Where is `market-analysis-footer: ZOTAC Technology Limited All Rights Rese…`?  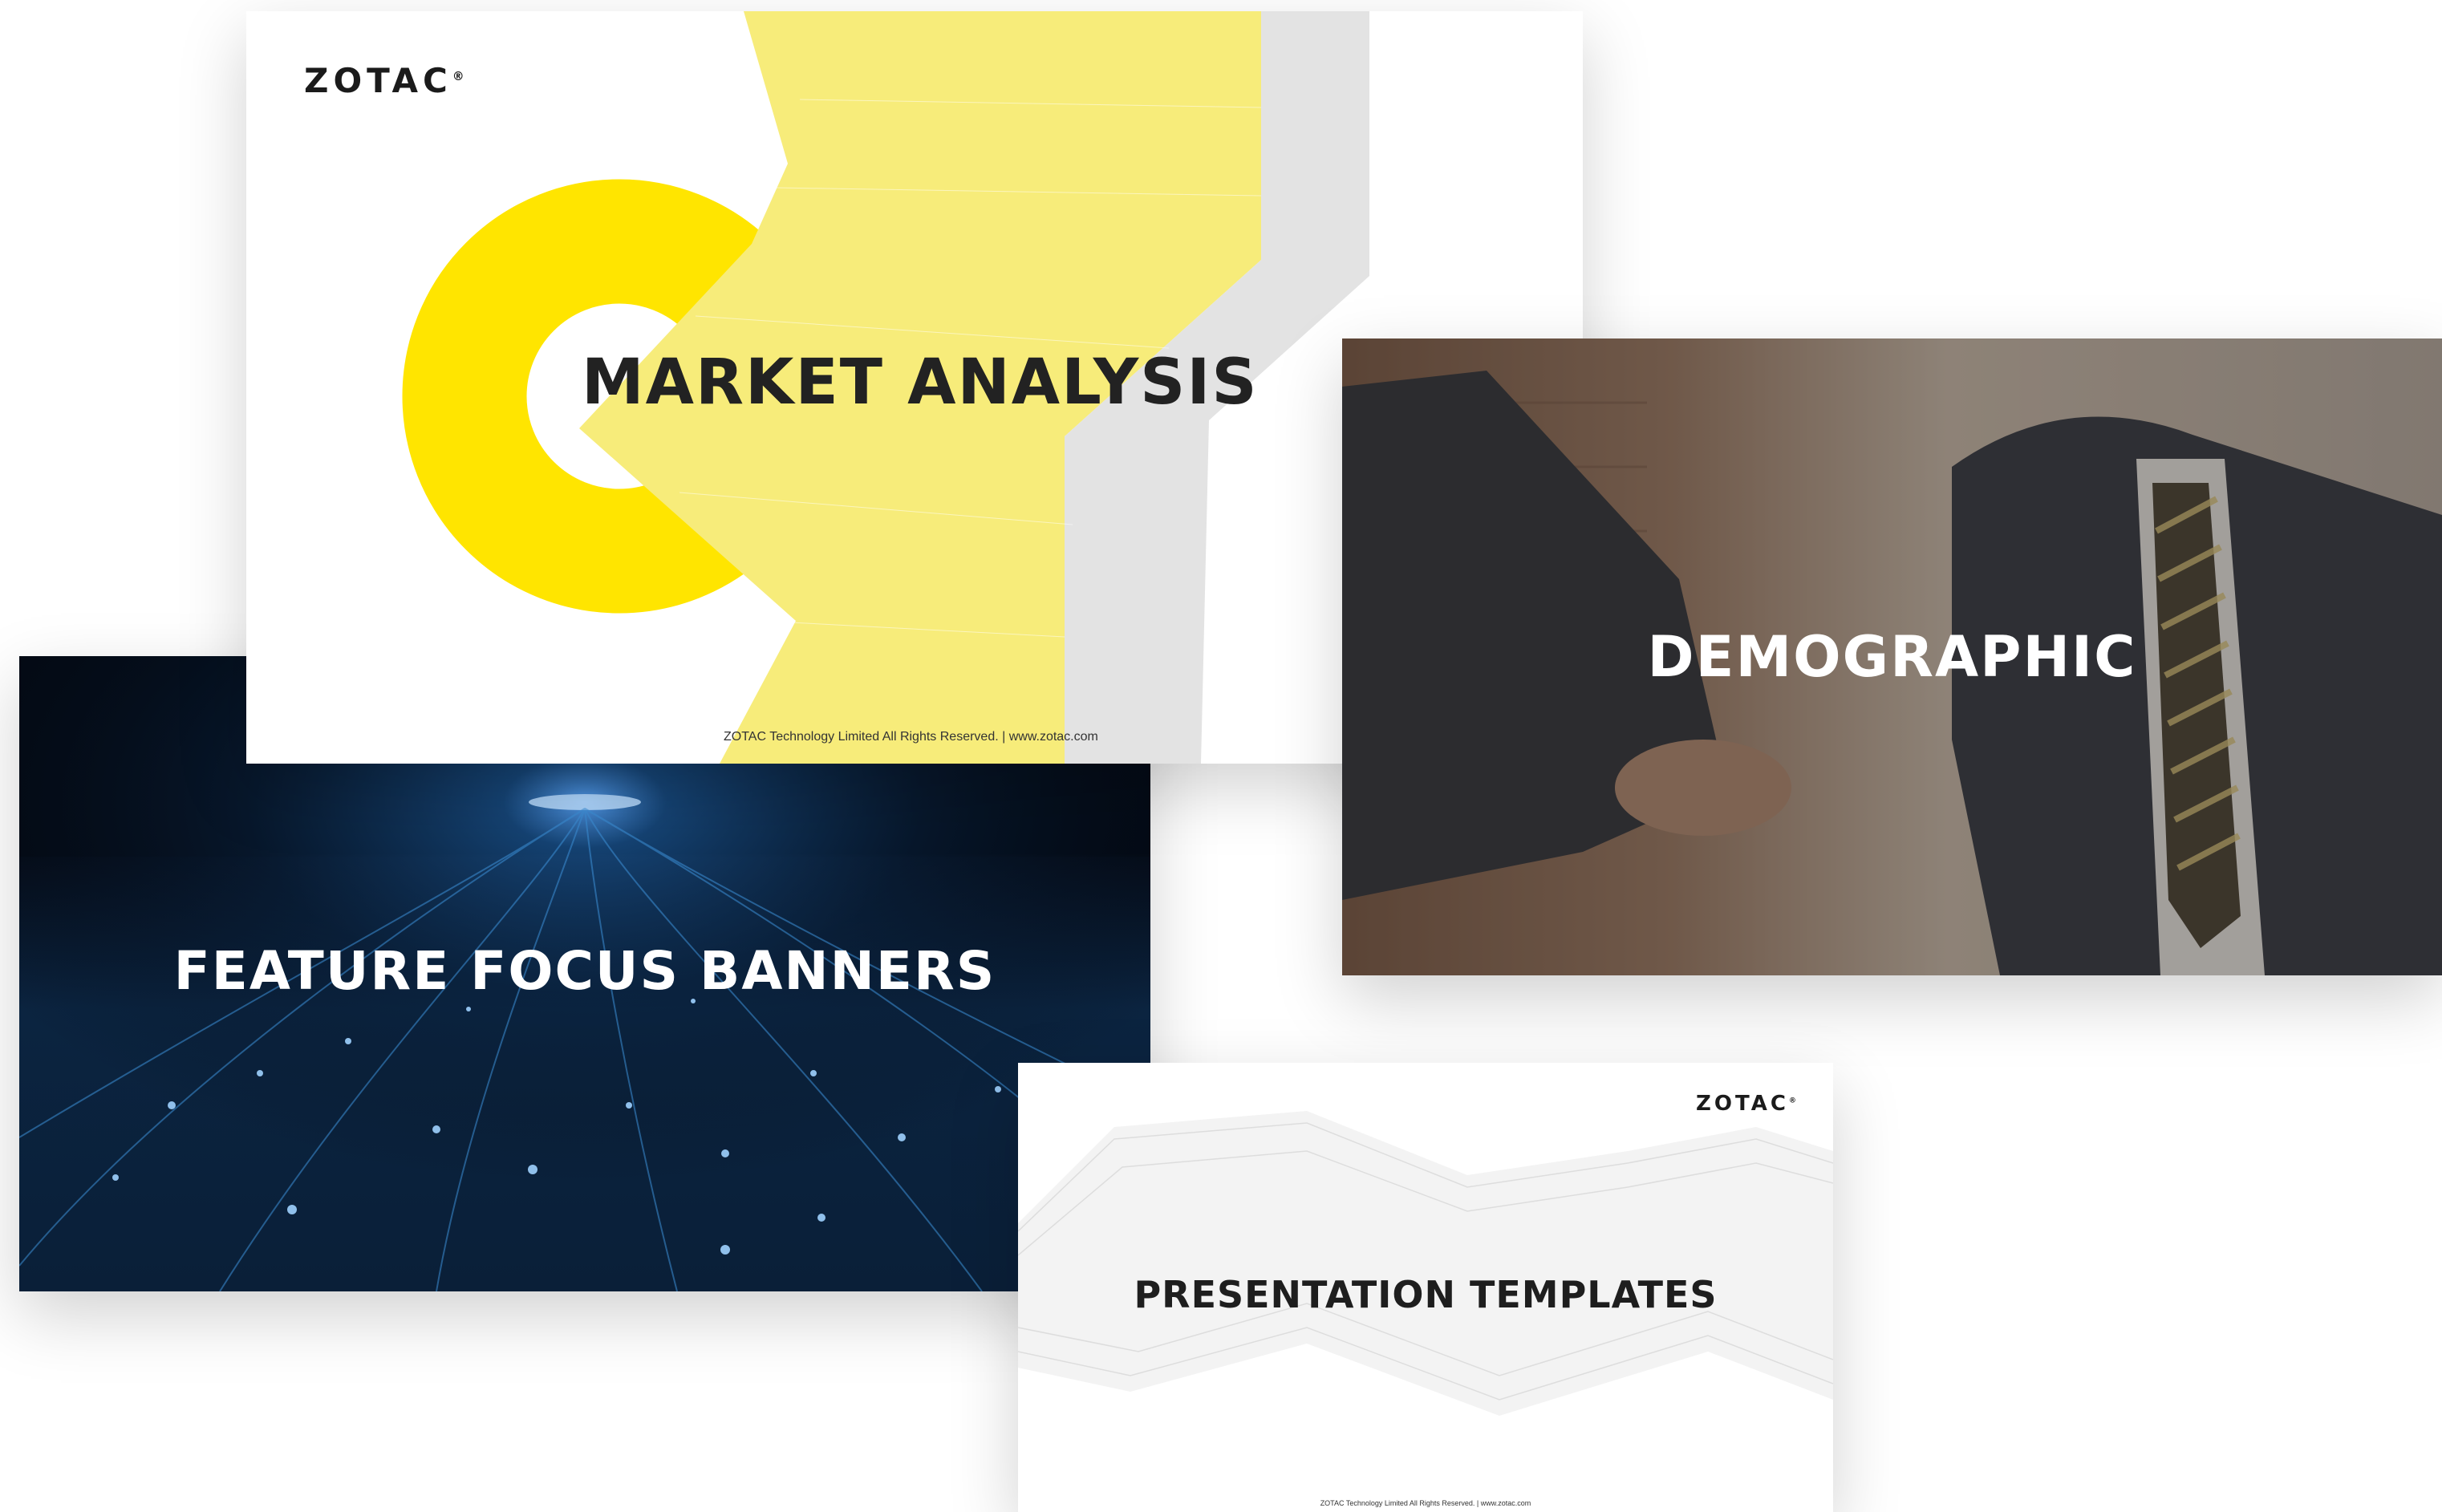 market-analysis-footer: ZOTAC Technology Limited All Rights Rese… is located at coordinates (911, 737).